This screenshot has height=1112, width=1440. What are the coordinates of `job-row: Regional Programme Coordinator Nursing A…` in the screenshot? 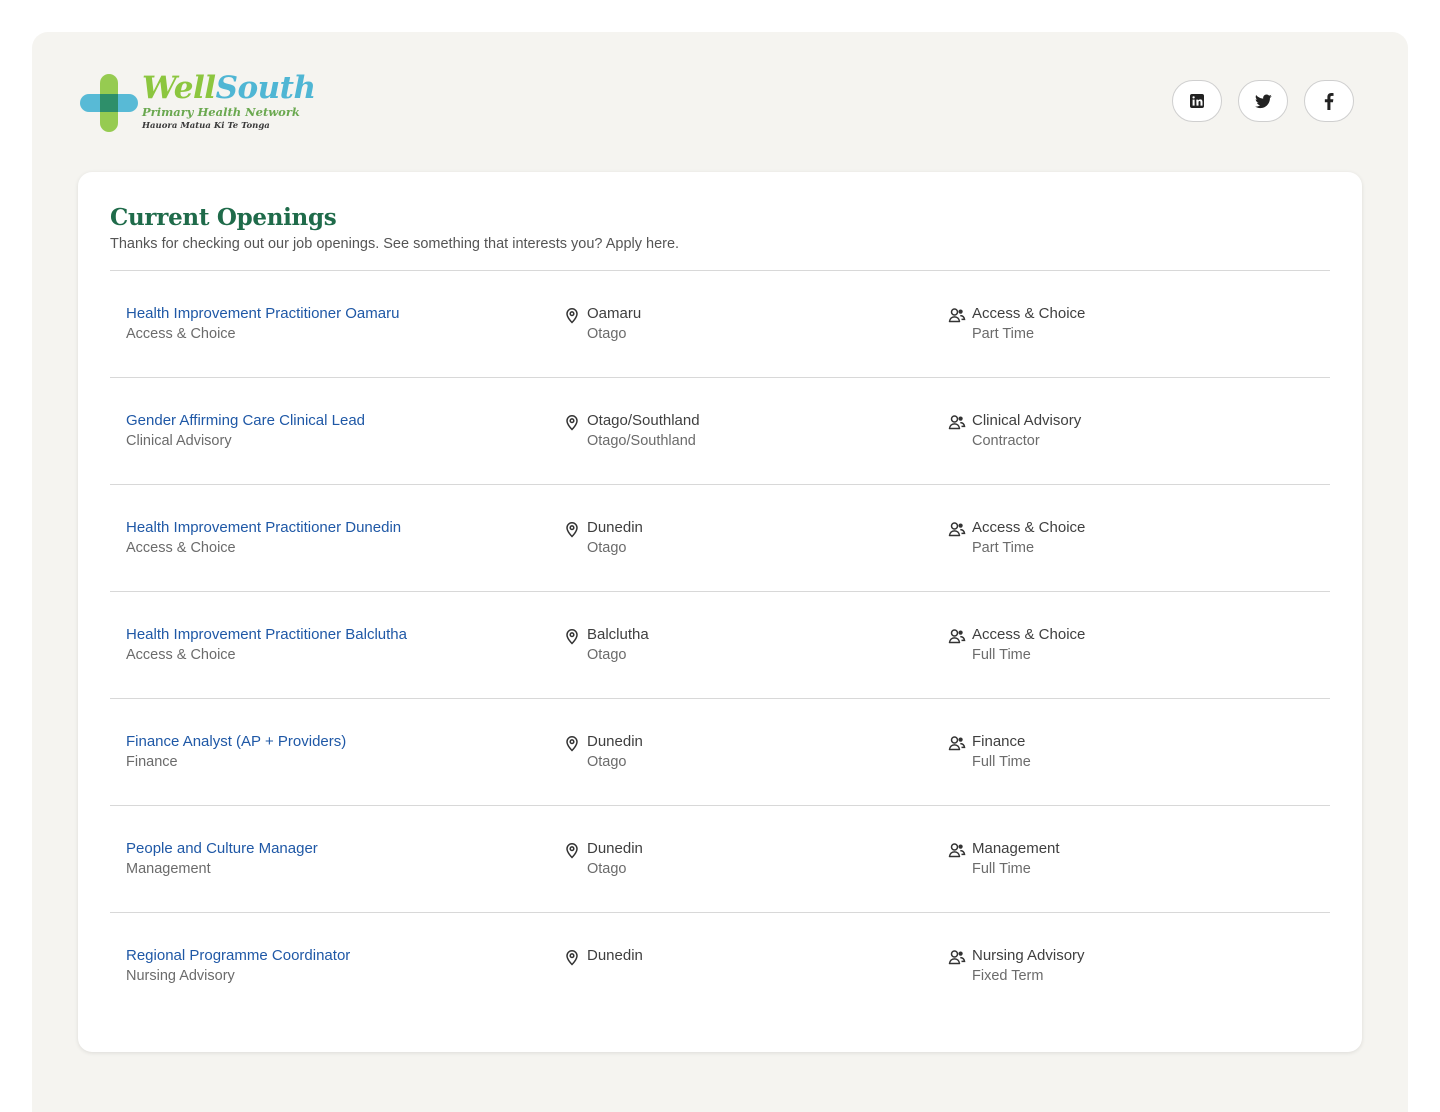 It's located at (720, 965).